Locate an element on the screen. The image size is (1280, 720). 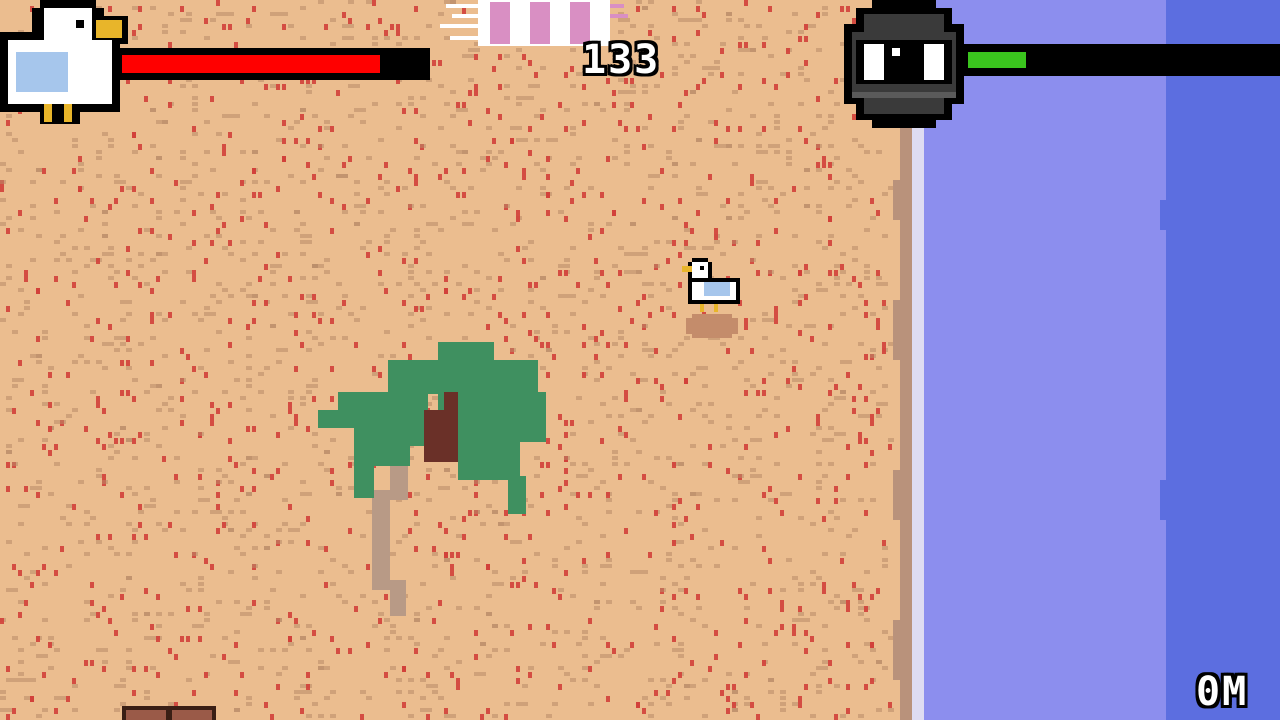
distance-counter: 0M is located at coordinates (1222, 692).